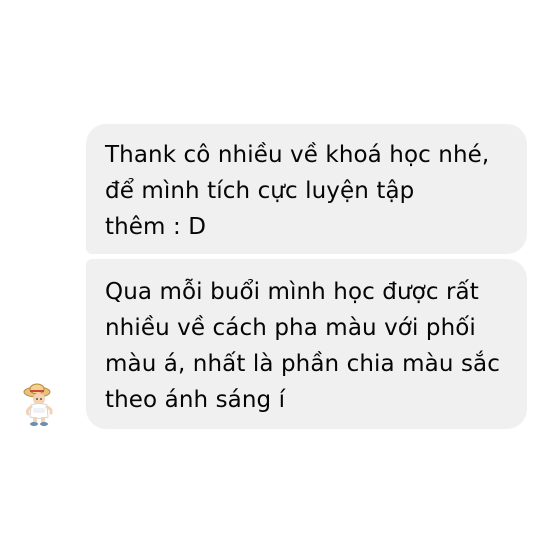  Describe the element at coordinates (260, 191) in the screenshot. I see `message-line: để mình tích cực luyện tập` at that location.